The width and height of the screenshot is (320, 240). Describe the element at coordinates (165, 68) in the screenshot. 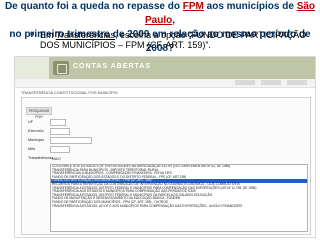

I see `site-banner: CONTAS ABERTAS` at that location.